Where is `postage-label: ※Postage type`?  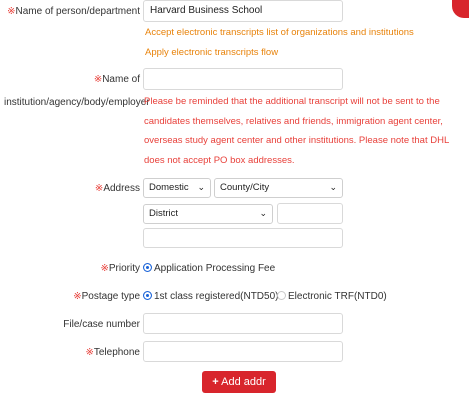
postage-label: ※Postage type is located at coordinates (106, 296).